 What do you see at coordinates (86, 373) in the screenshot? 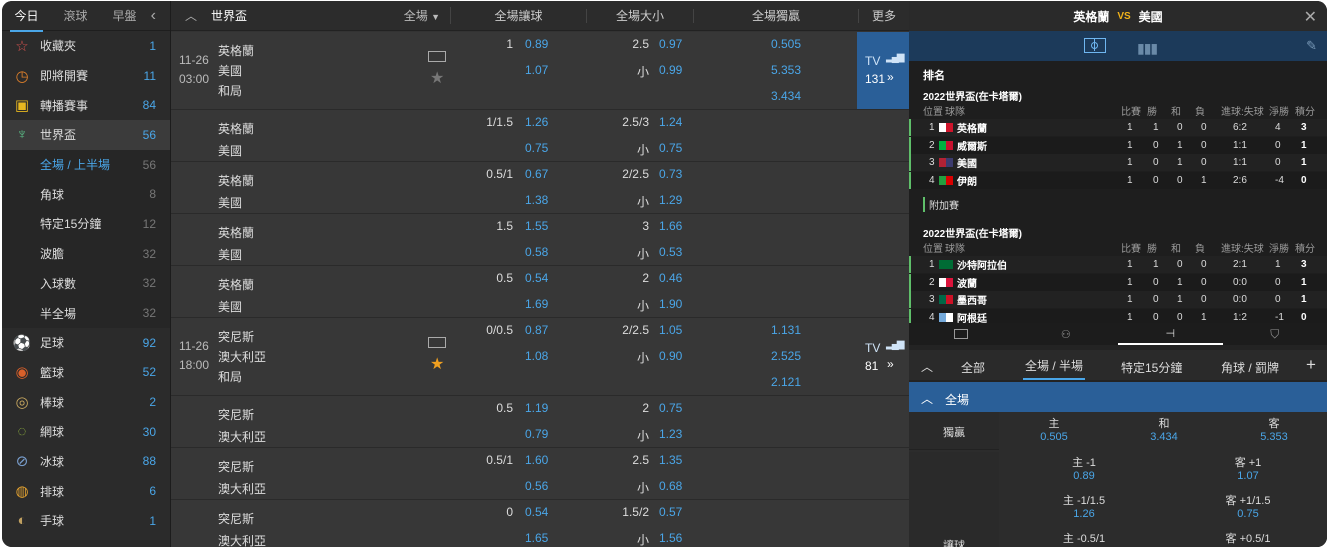
I see `sidebar-sport: ◉ 籃球 52` at bounding box center [86, 373].